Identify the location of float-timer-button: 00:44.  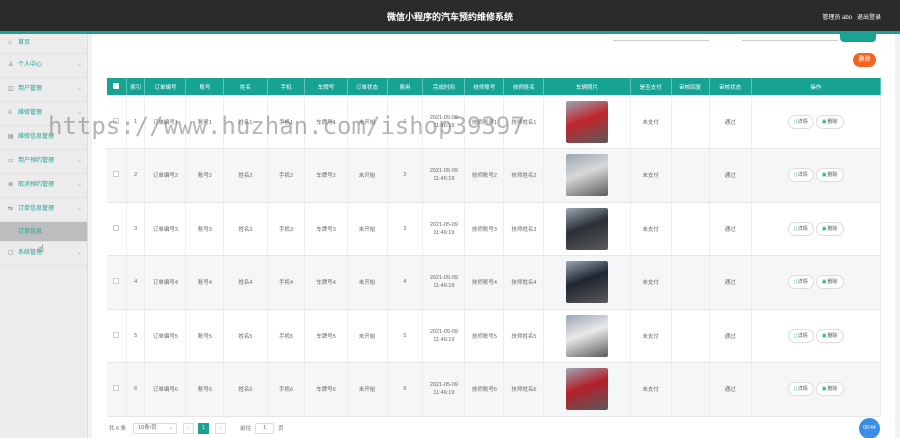
(869, 428).